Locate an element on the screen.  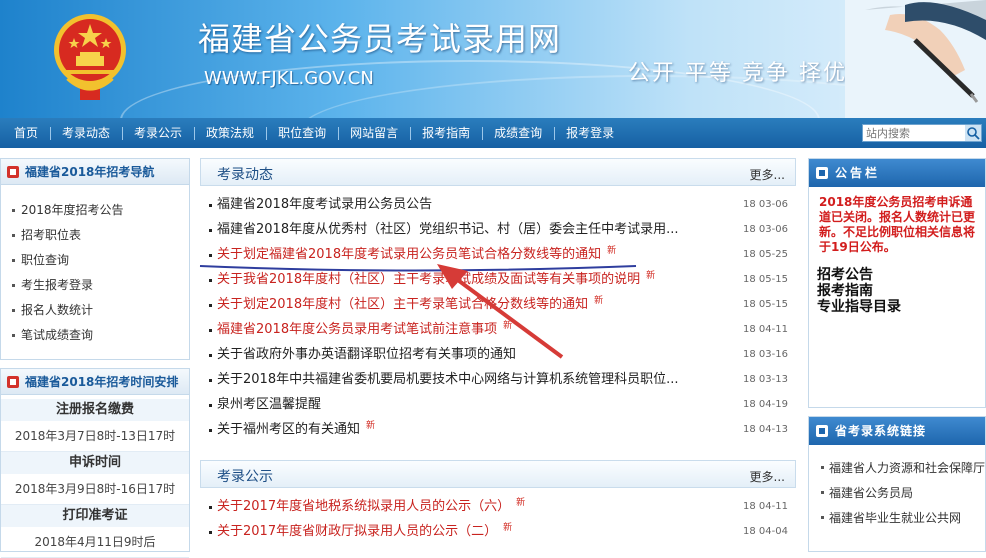
publicity-title: 关于2017年度省地税系统拟录用人员的公示（六） is located at coordinates (363, 506).